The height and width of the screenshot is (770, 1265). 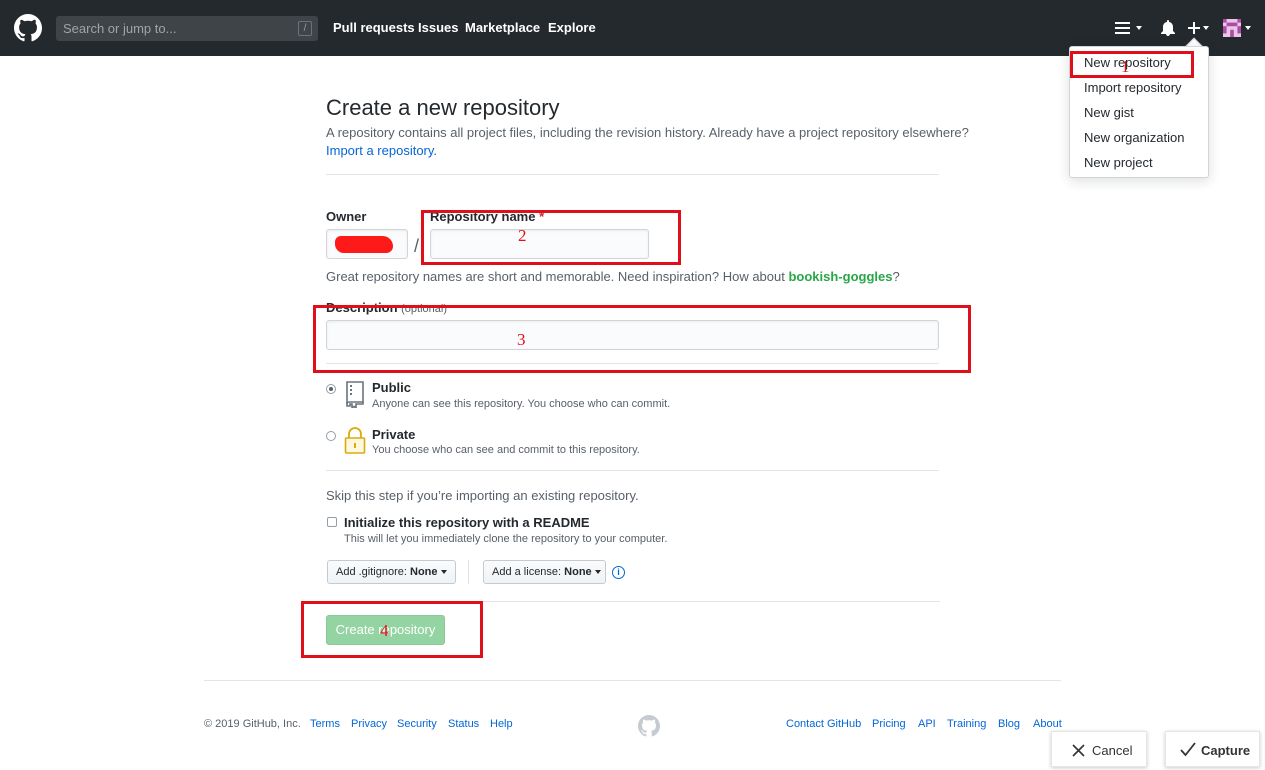 What do you see at coordinates (332, 522) in the screenshot?
I see `readme-checkbox` at bounding box center [332, 522].